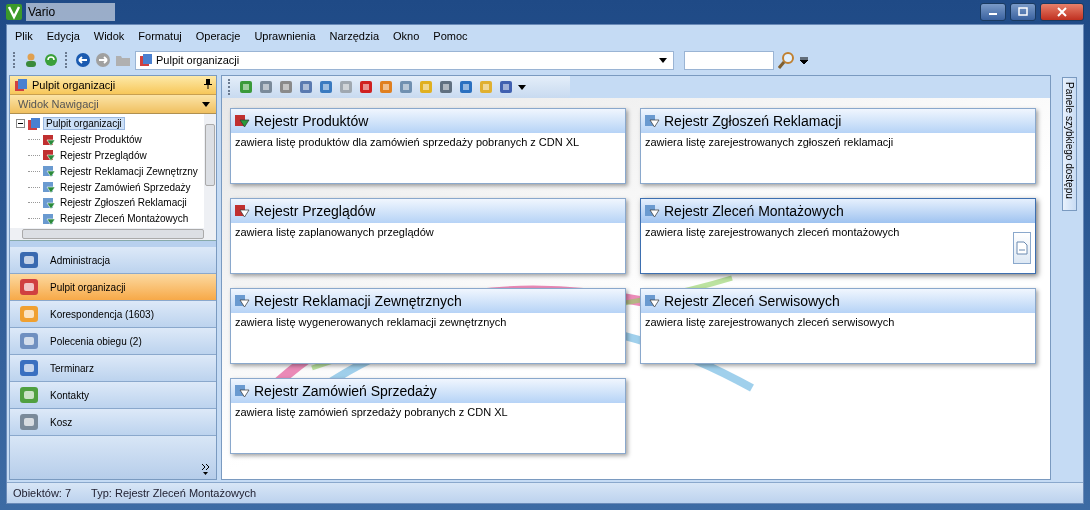 The image size is (1090, 510). What do you see at coordinates (113, 341) in the screenshot?
I see `nav-item: Polecenia obiegu (2)` at bounding box center [113, 341].